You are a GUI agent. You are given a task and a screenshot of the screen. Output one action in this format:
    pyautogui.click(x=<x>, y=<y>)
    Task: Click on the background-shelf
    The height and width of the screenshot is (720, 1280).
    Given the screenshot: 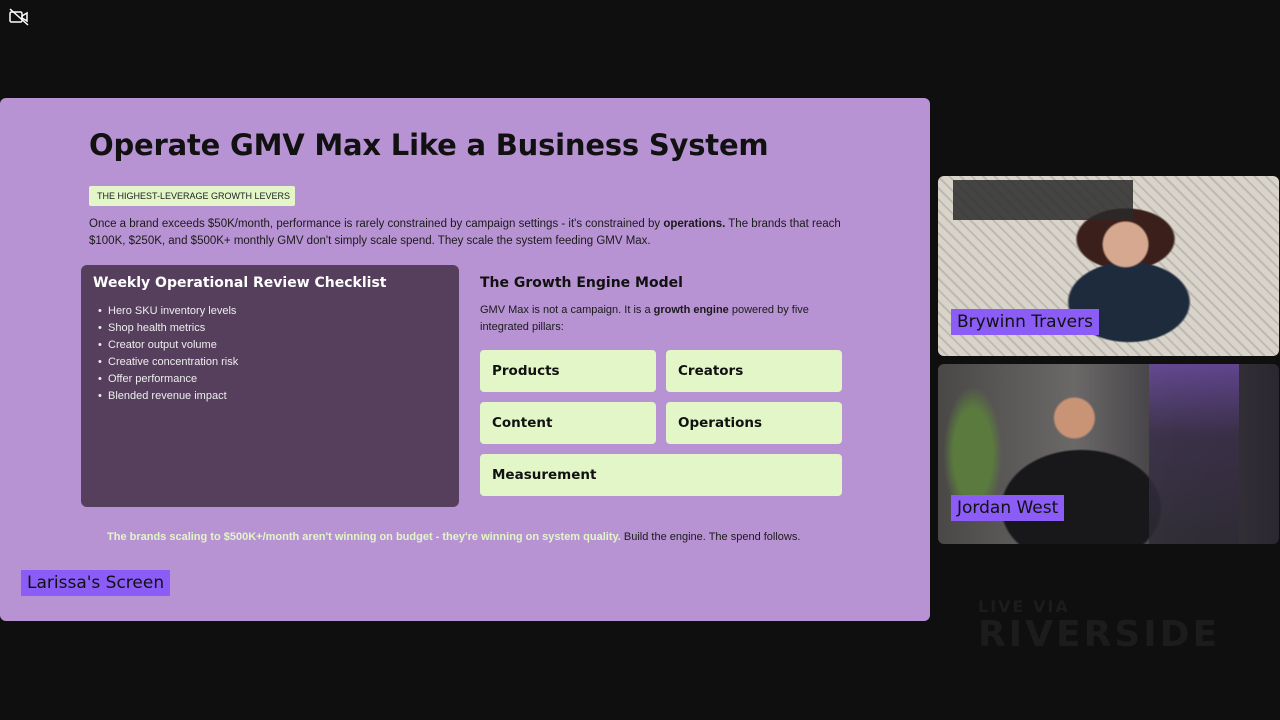 What is the action you would take?
    pyautogui.click(x=1043, y=200)
    